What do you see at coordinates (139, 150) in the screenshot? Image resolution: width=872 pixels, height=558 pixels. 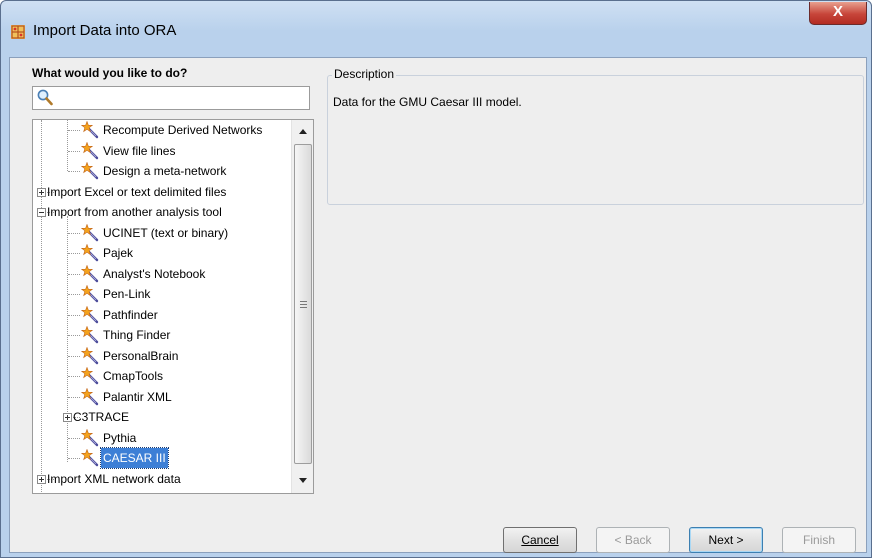 I see `tree-item-label: View file lines` at bounding box center [139, 150].